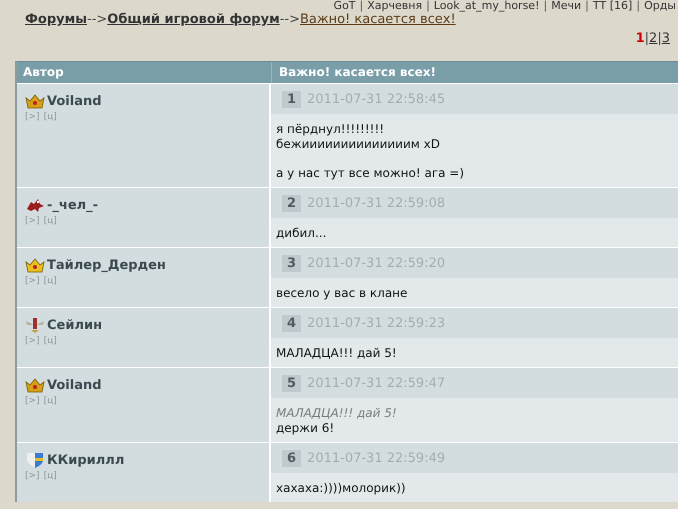 The image size is (678, 509). I want to click on nav-link: Мечи, so click(566, 6).